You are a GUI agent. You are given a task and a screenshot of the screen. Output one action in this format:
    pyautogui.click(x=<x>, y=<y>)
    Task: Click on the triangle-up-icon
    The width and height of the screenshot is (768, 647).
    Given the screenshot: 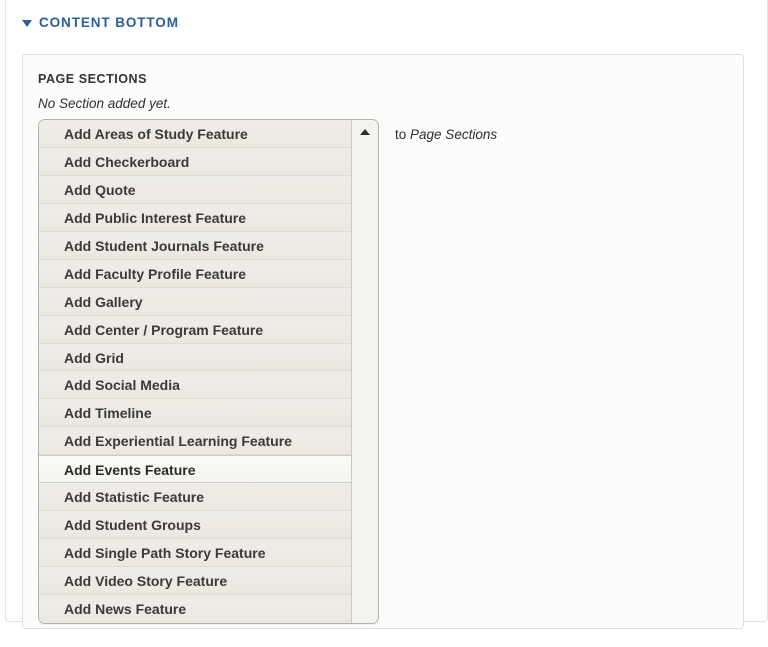 What is the action you would take?
    pyautogui.click(x=365, y=132)
    